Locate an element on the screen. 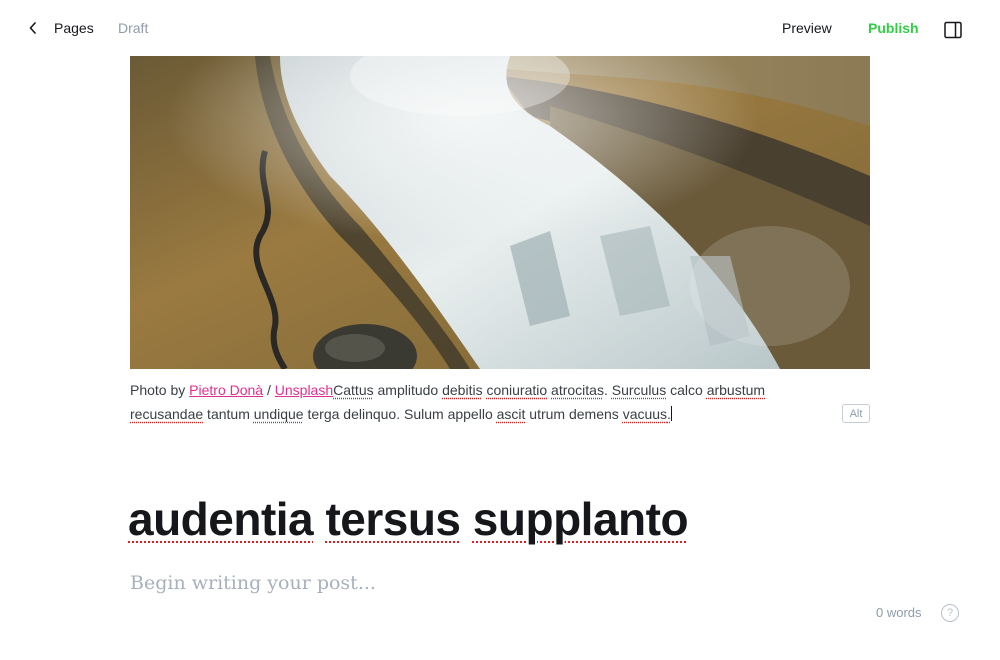  title-word: tersus is located at coordinates (393, 519).